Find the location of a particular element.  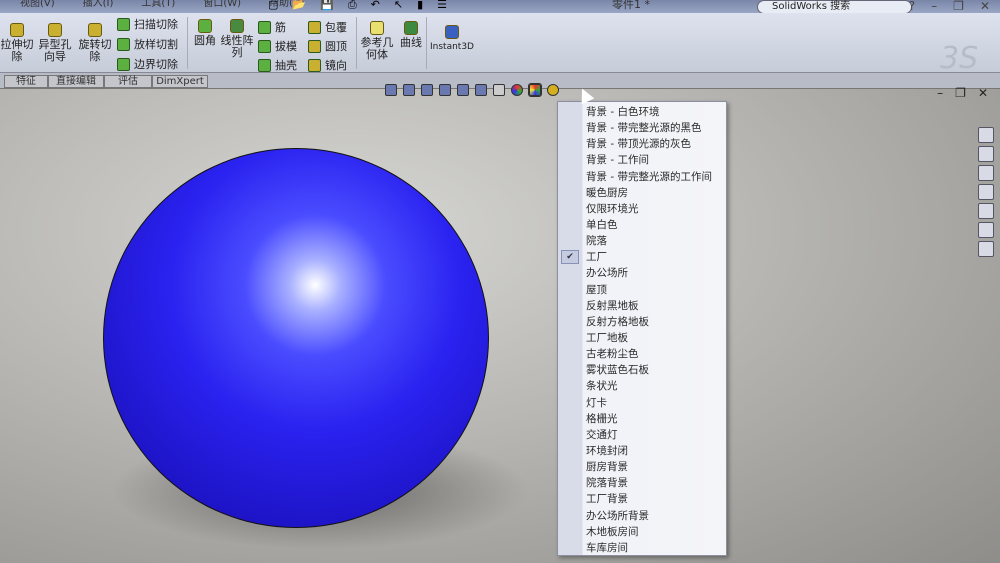

dome-button: 圆顶 is located at coordinates (327, 46).